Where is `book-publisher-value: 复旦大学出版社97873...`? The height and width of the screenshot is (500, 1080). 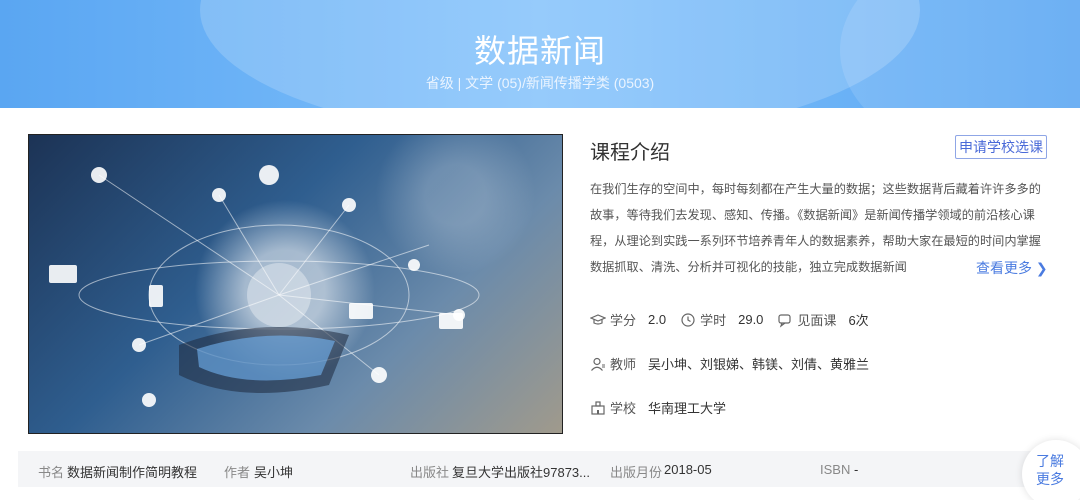
book-publisher-value: 复旦大学出版社97873... is located at coordinates (521, 472).